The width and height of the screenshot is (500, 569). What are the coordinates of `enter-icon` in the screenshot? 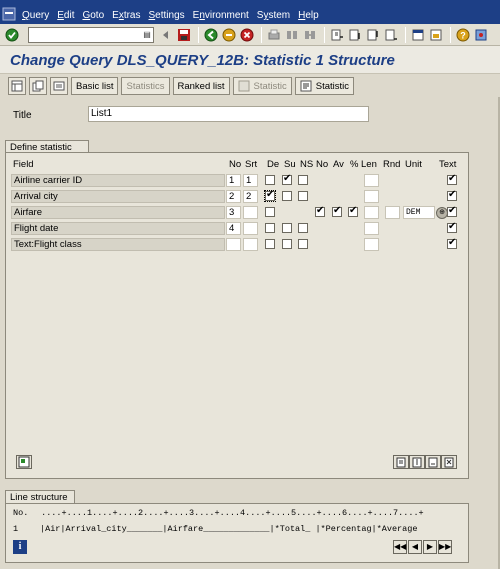 It's located at (12, 35).